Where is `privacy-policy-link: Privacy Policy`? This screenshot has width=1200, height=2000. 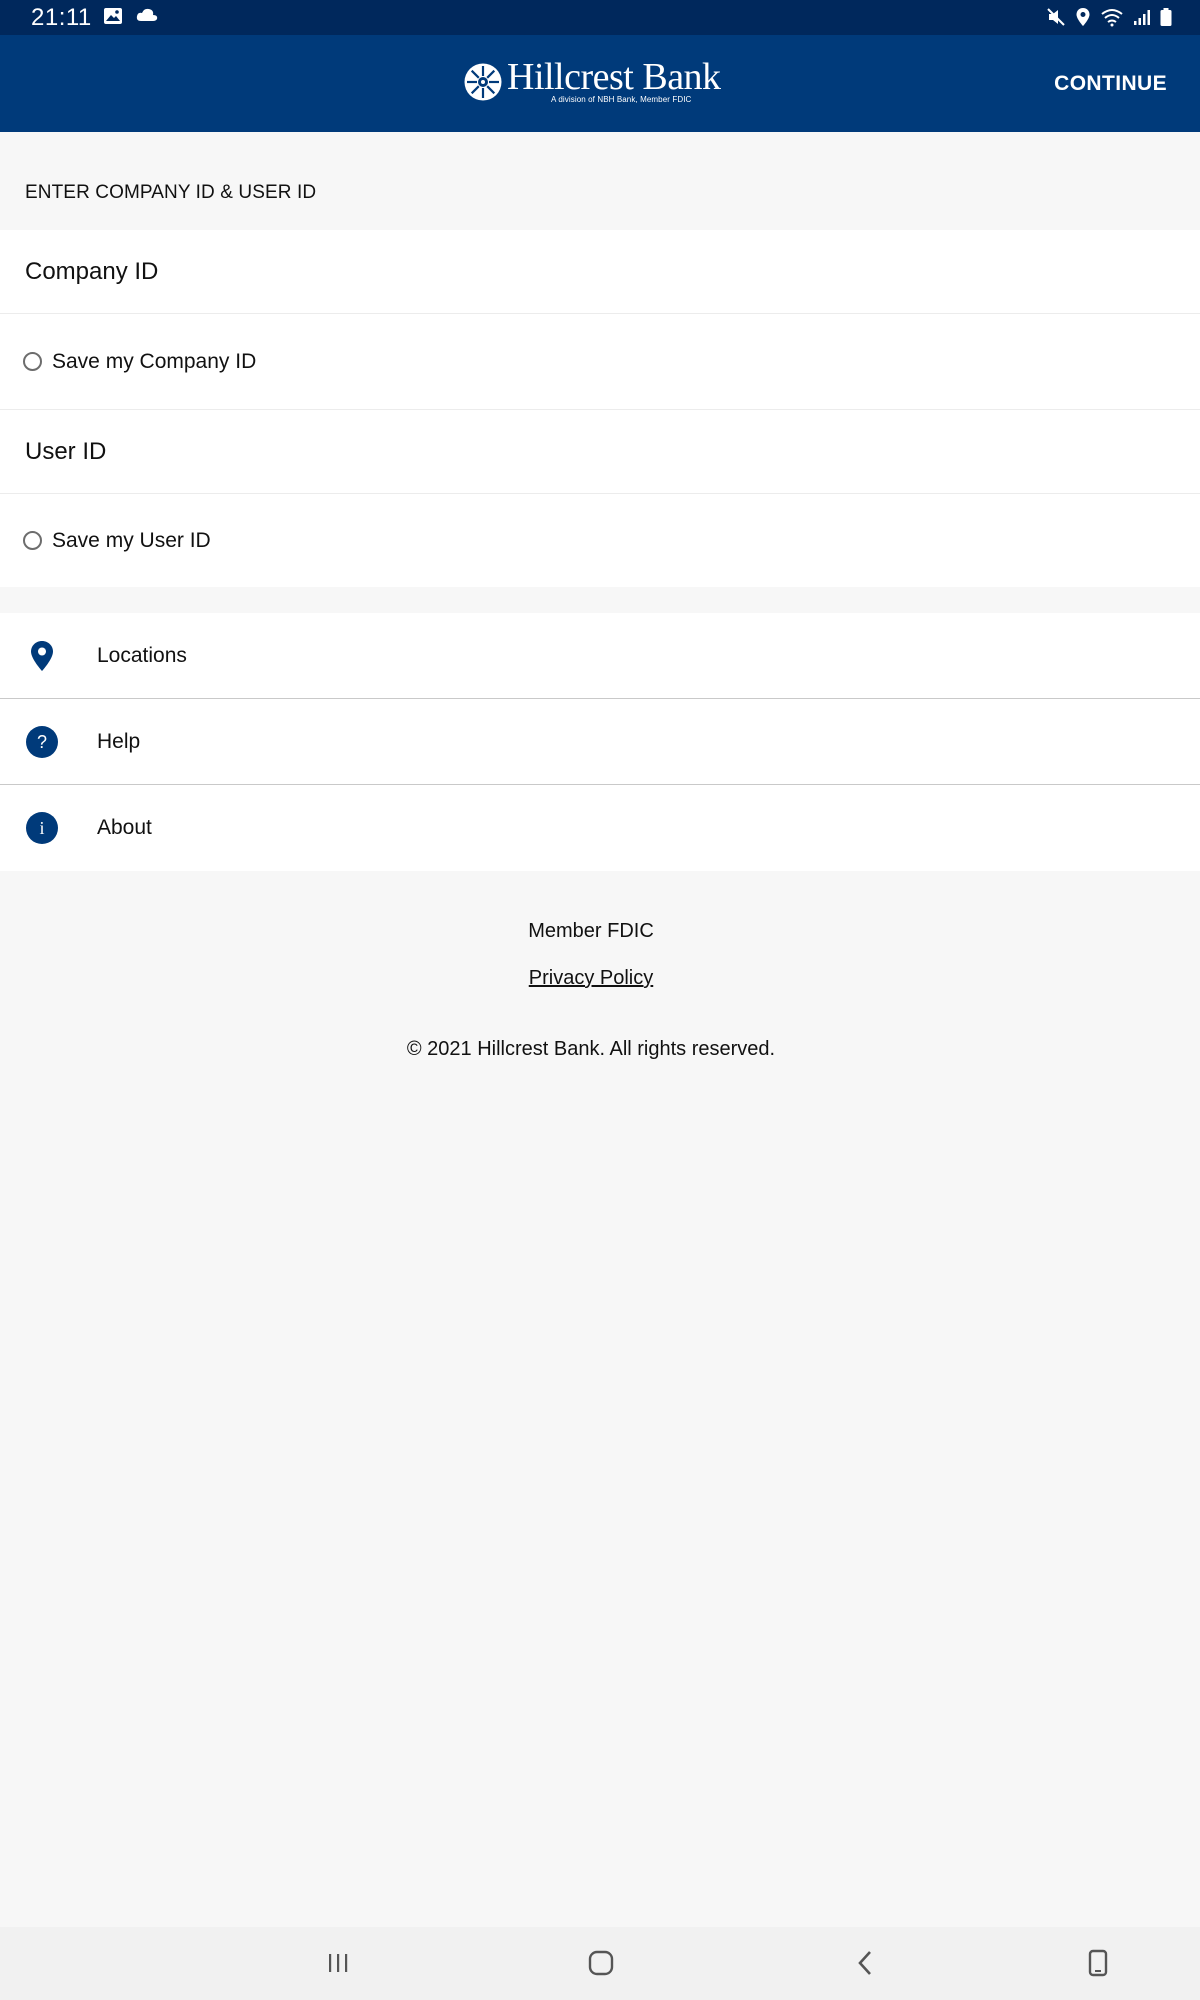 privacy-policy-link: Privacy Policy is located at coordinates (591, 978).